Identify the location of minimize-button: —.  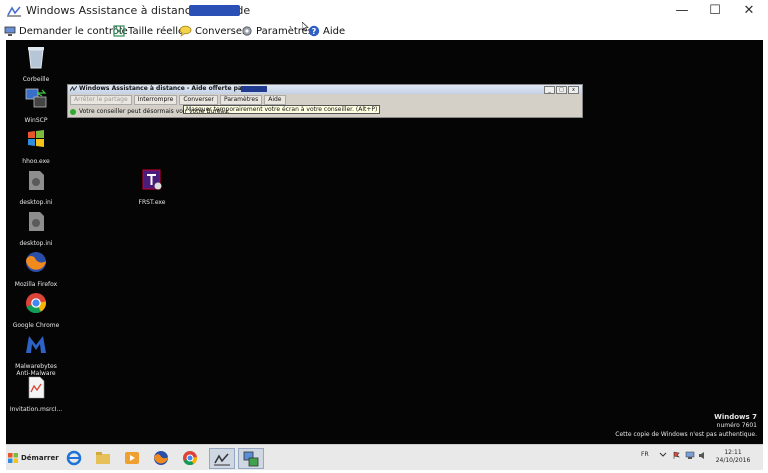
(682, 11).